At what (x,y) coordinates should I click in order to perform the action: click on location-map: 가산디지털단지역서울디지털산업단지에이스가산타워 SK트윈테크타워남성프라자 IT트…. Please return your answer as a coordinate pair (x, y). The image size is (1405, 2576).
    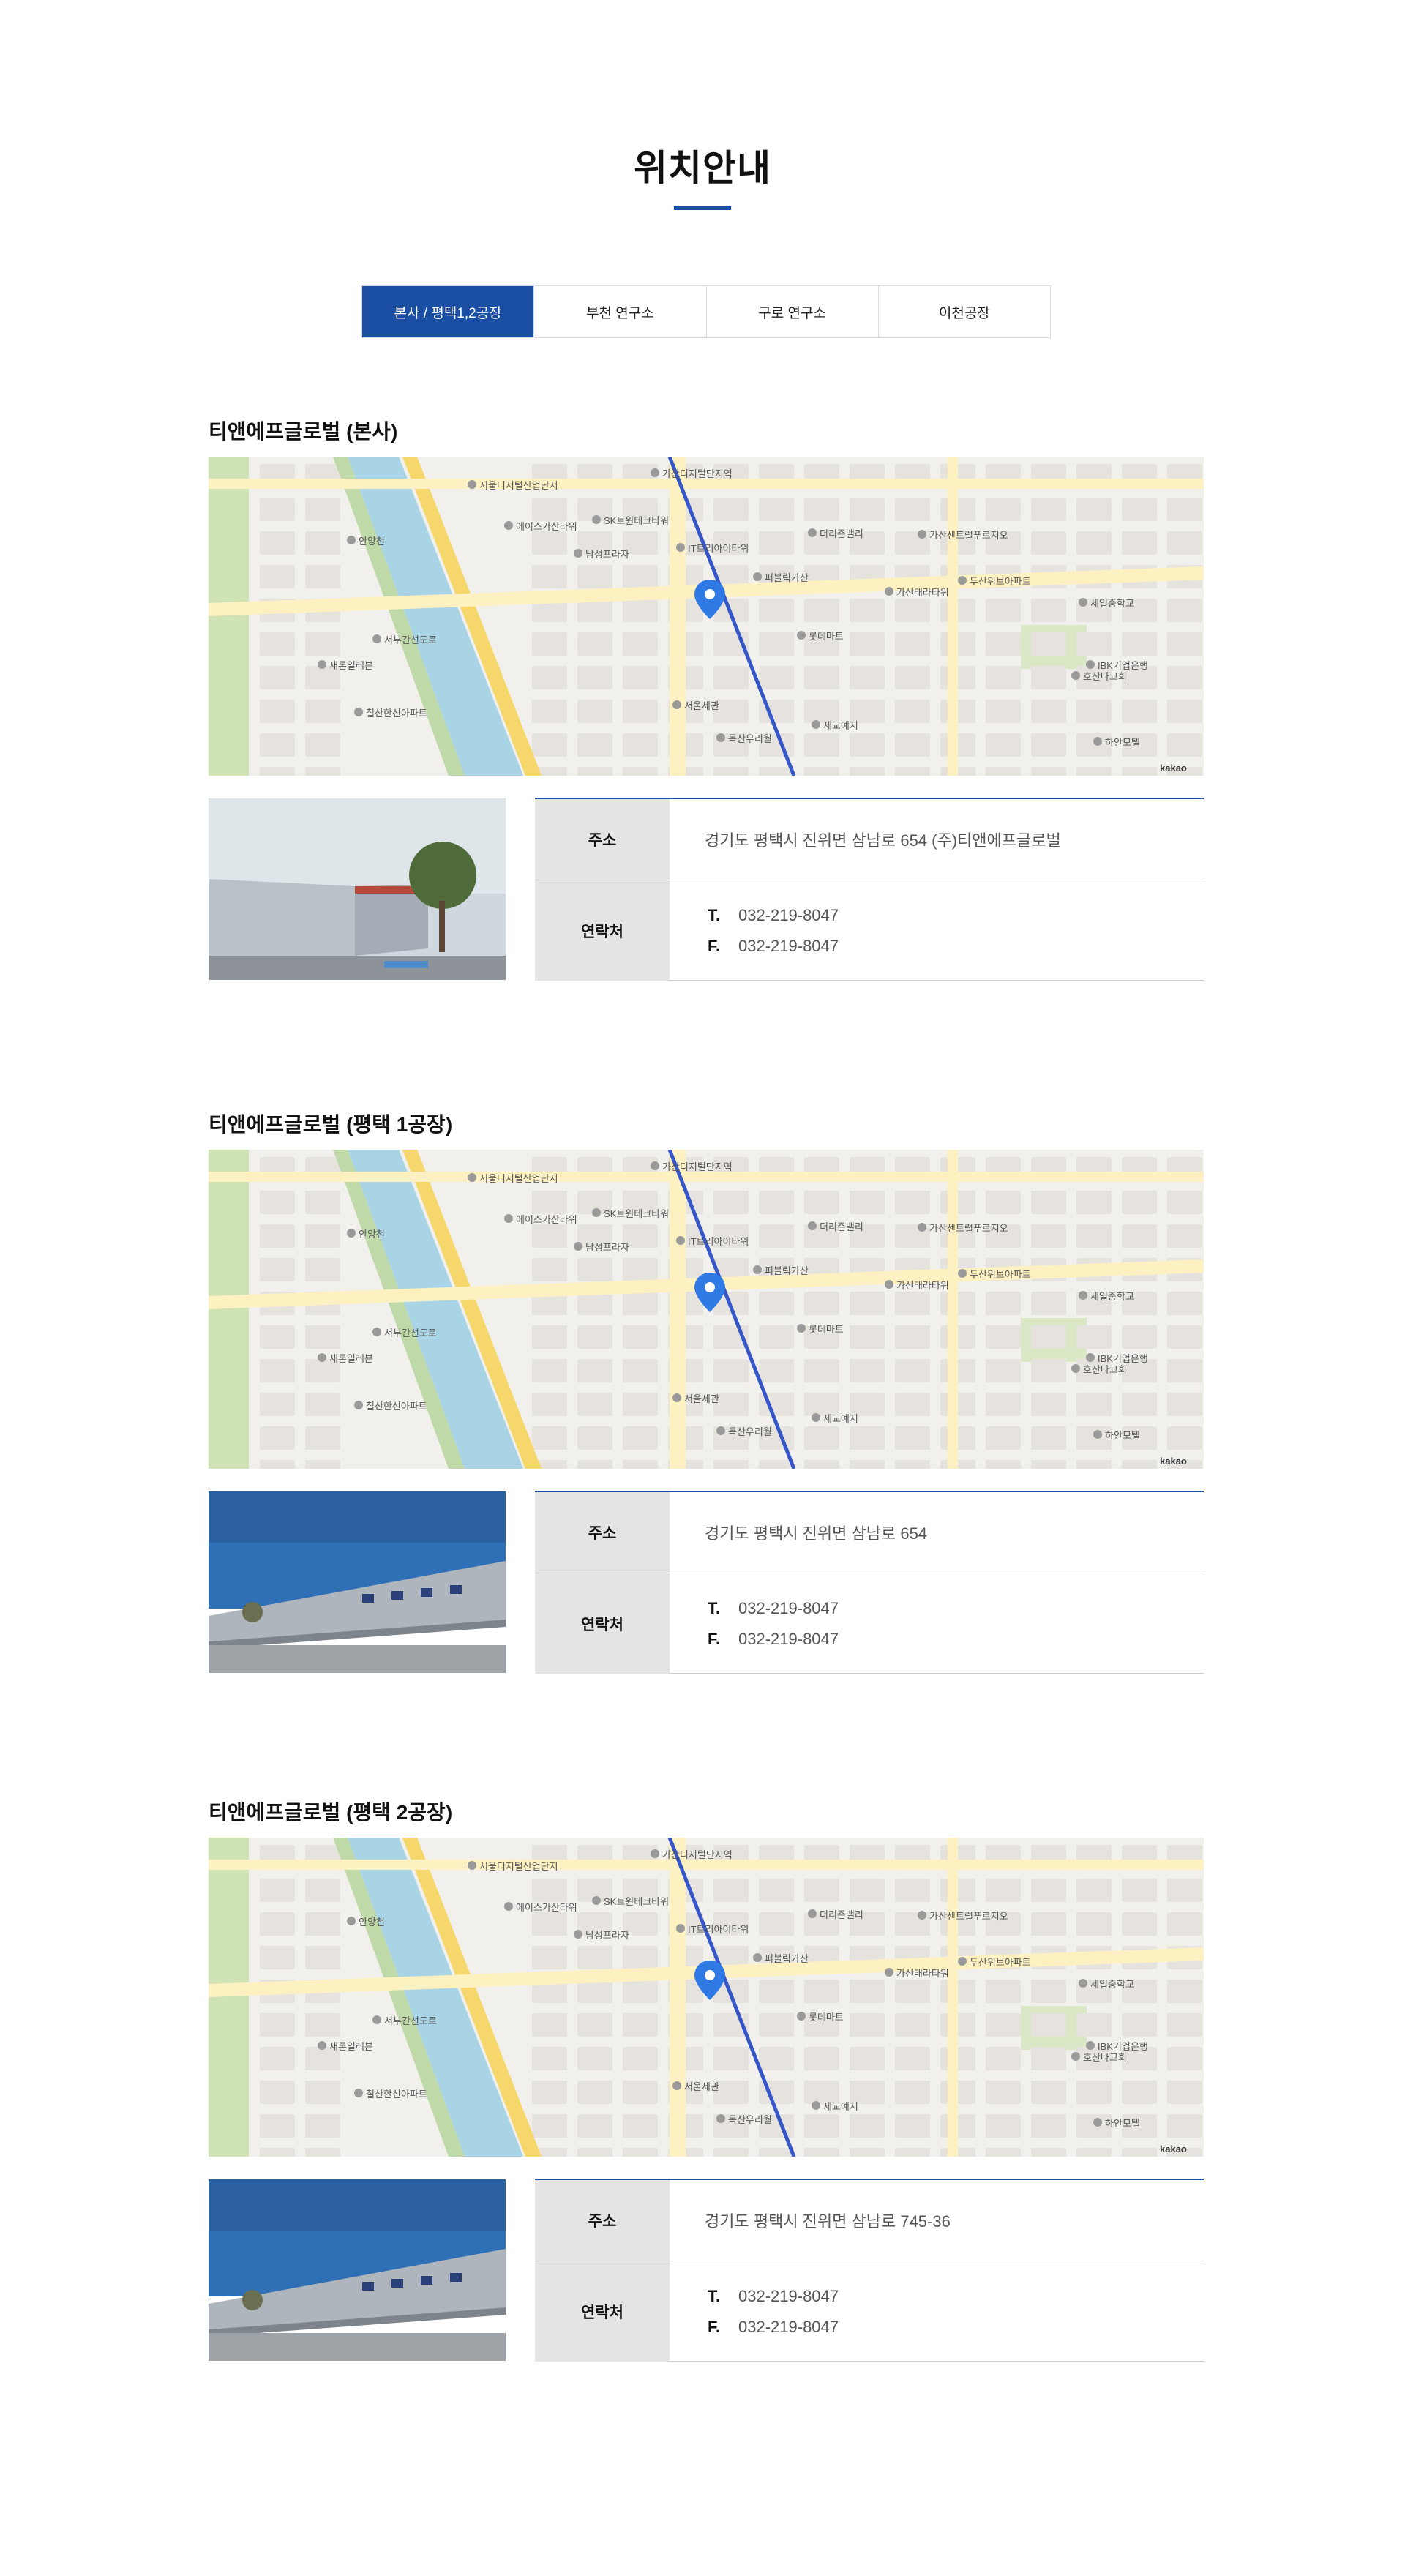
    Looking at the image, I should click on (707, 616).